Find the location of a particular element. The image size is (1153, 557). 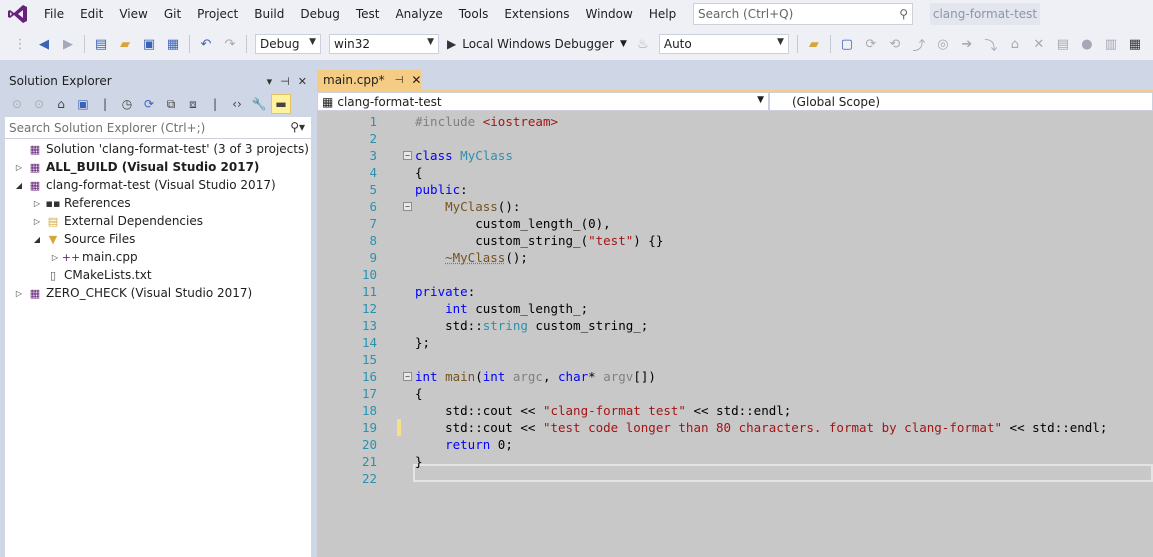

code-line: 21} is located at coordinates (735, 461).